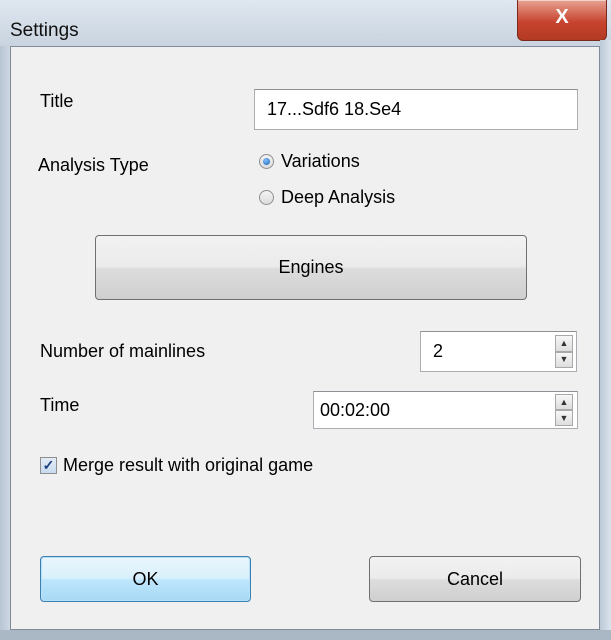 The width and height of the screenshot is (611, 640). Describe the element at coordinates (320, 161) in the screenshot. I see `radio-variations-label: Variations` at that location.